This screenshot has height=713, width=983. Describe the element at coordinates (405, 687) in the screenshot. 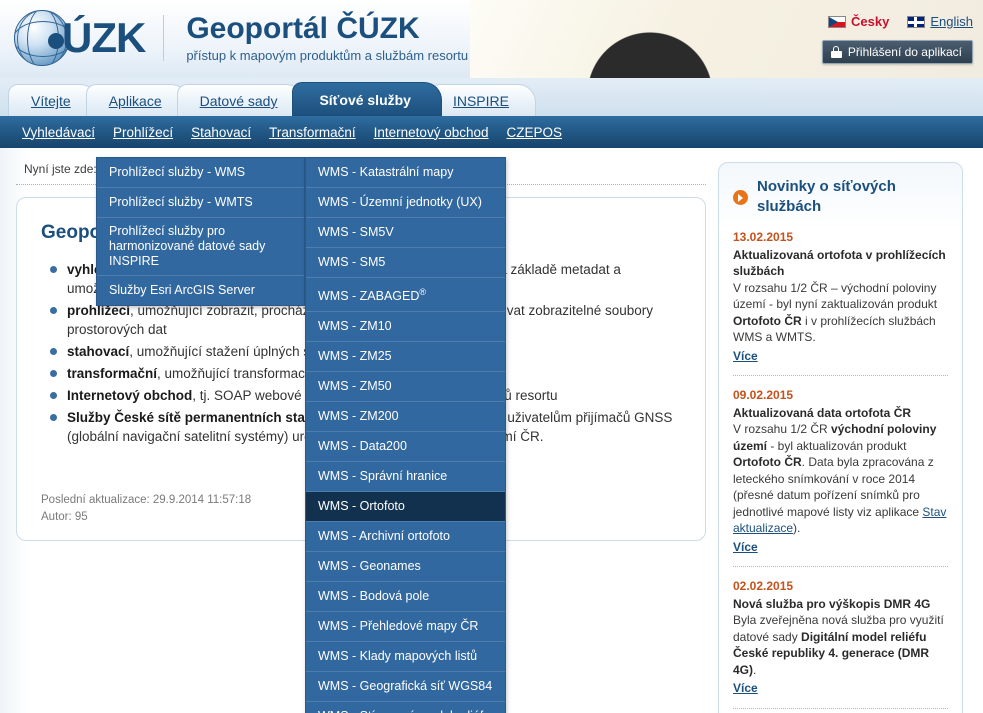

I see `menu-item-geograficka-sit-wgs84: WMS - Geografická síť WGS84` at that location.